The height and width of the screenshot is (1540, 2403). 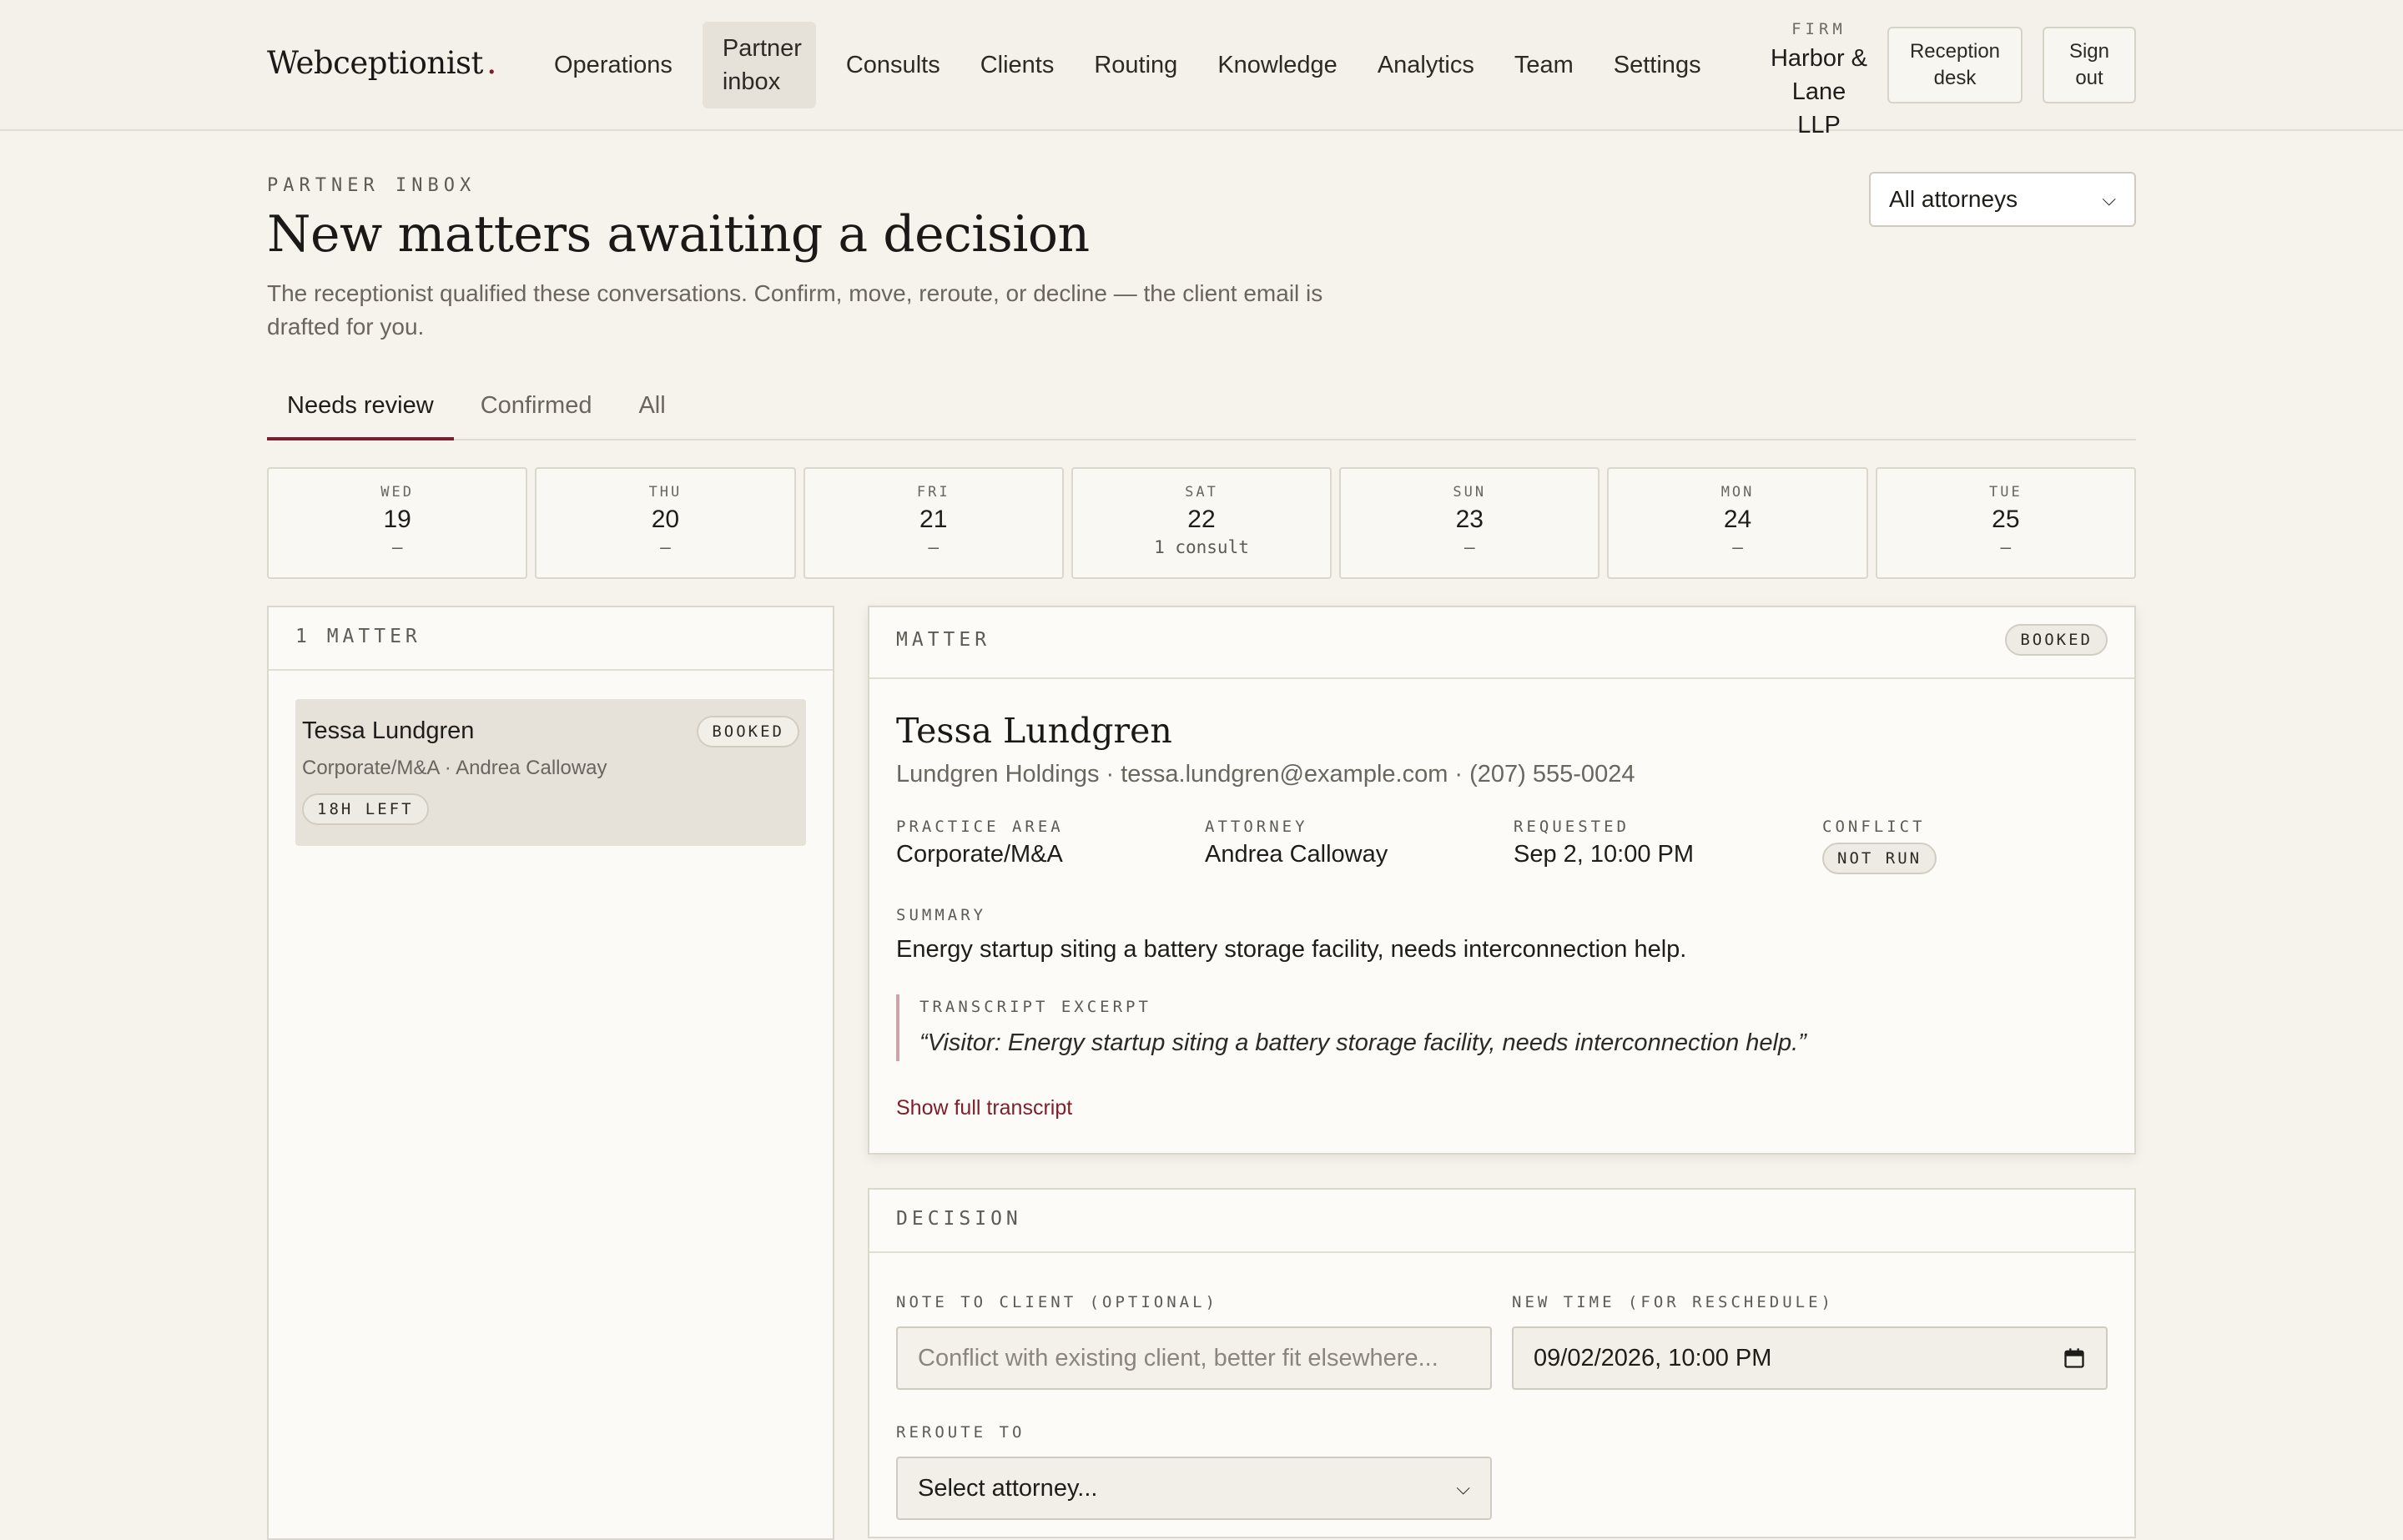 I want to click on day-cell: FRI 21 —, so click(x=933, y=523).